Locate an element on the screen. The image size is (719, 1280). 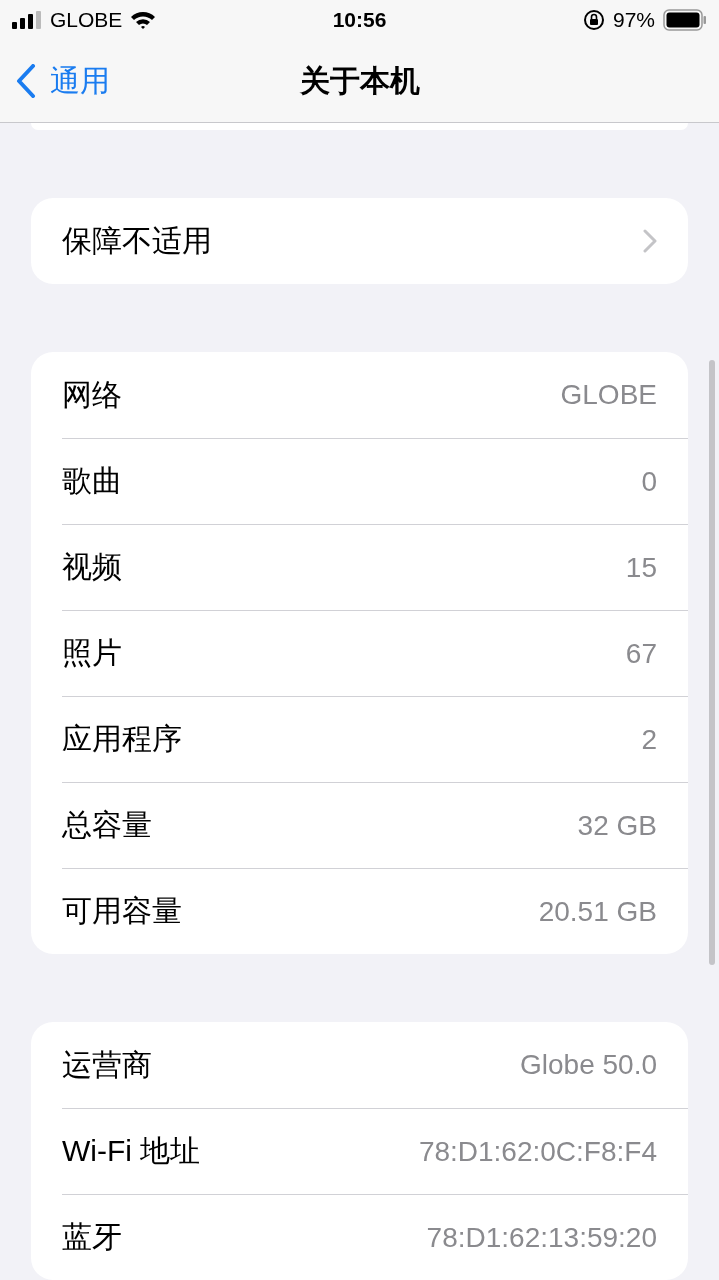
carrier-name: GLOBE is located at coordinates (86, 20).